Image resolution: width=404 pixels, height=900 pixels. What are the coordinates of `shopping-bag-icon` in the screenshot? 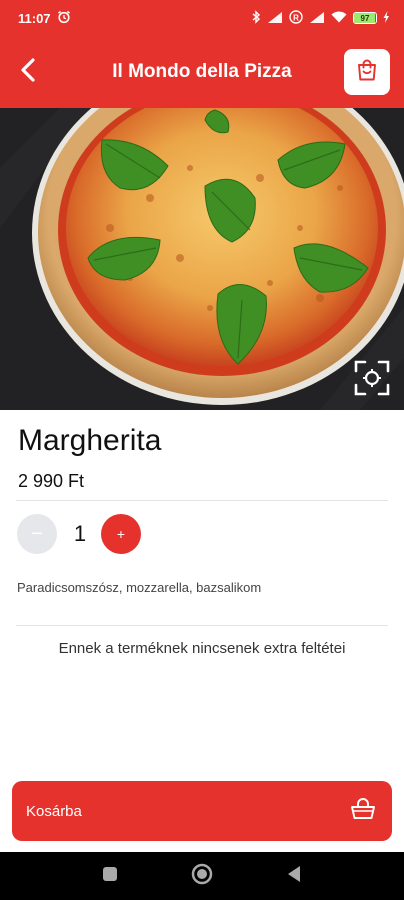 It's located at (367, 72).